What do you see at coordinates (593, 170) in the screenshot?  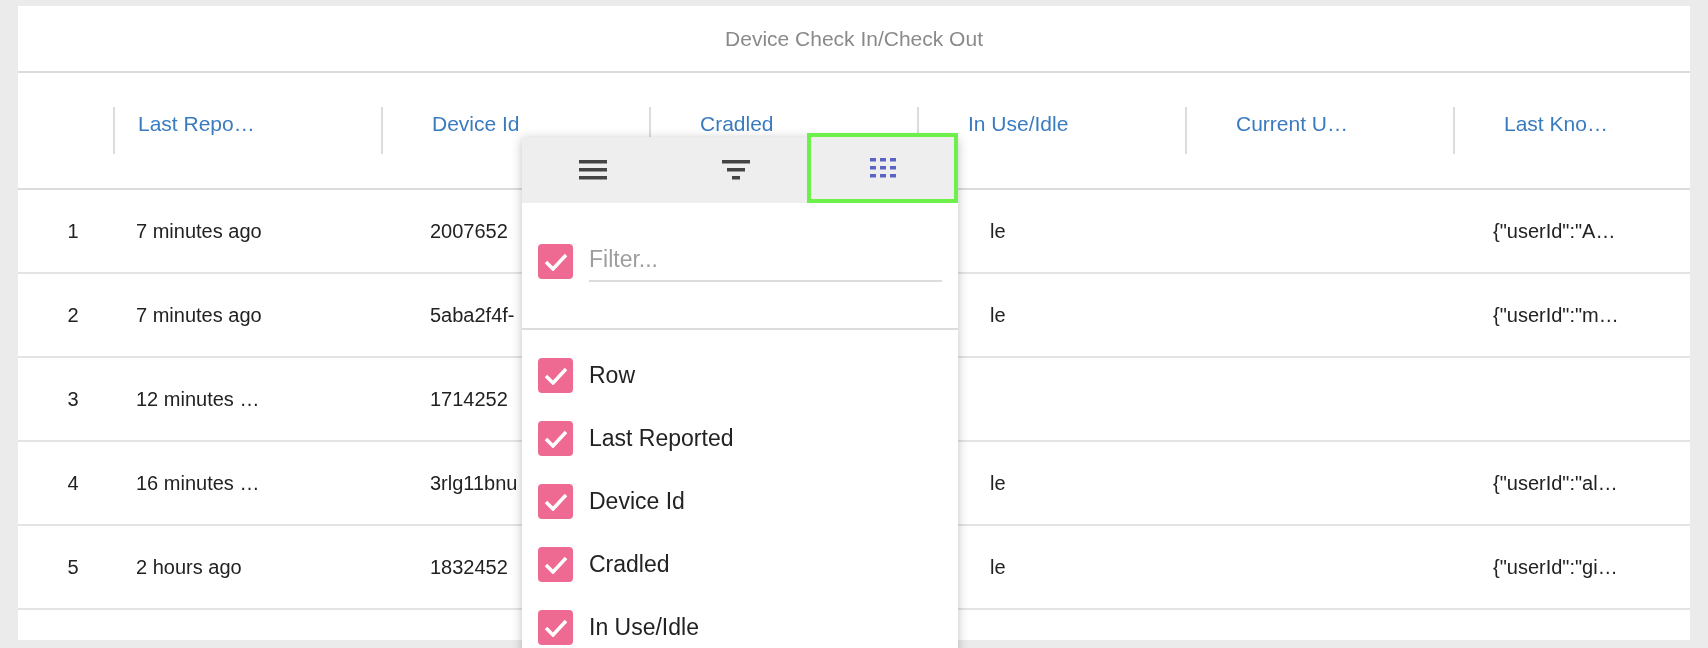 I see `menu-icon` at bounding box center [593, 170].